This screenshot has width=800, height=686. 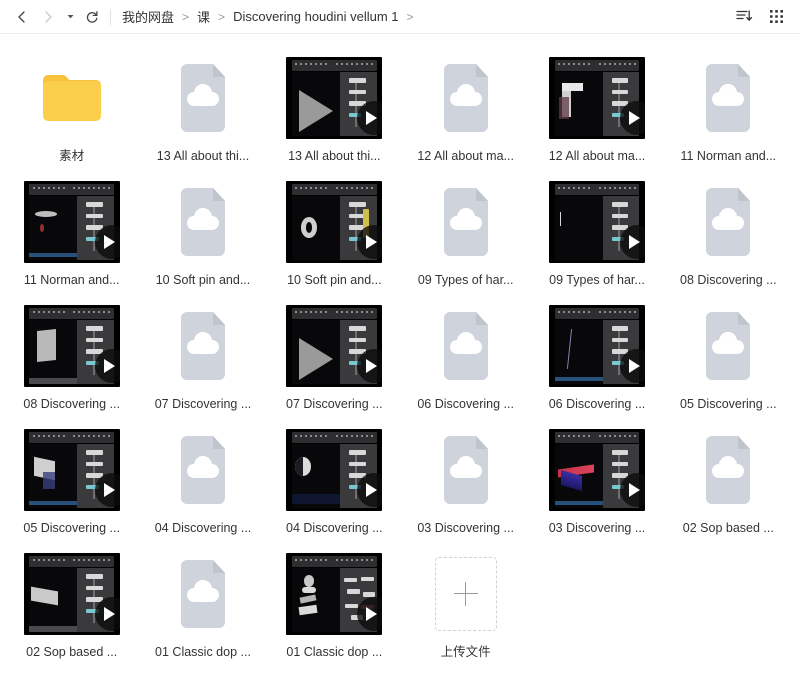 I want to click on history-dropdown-button, so click(x=70, y=17).